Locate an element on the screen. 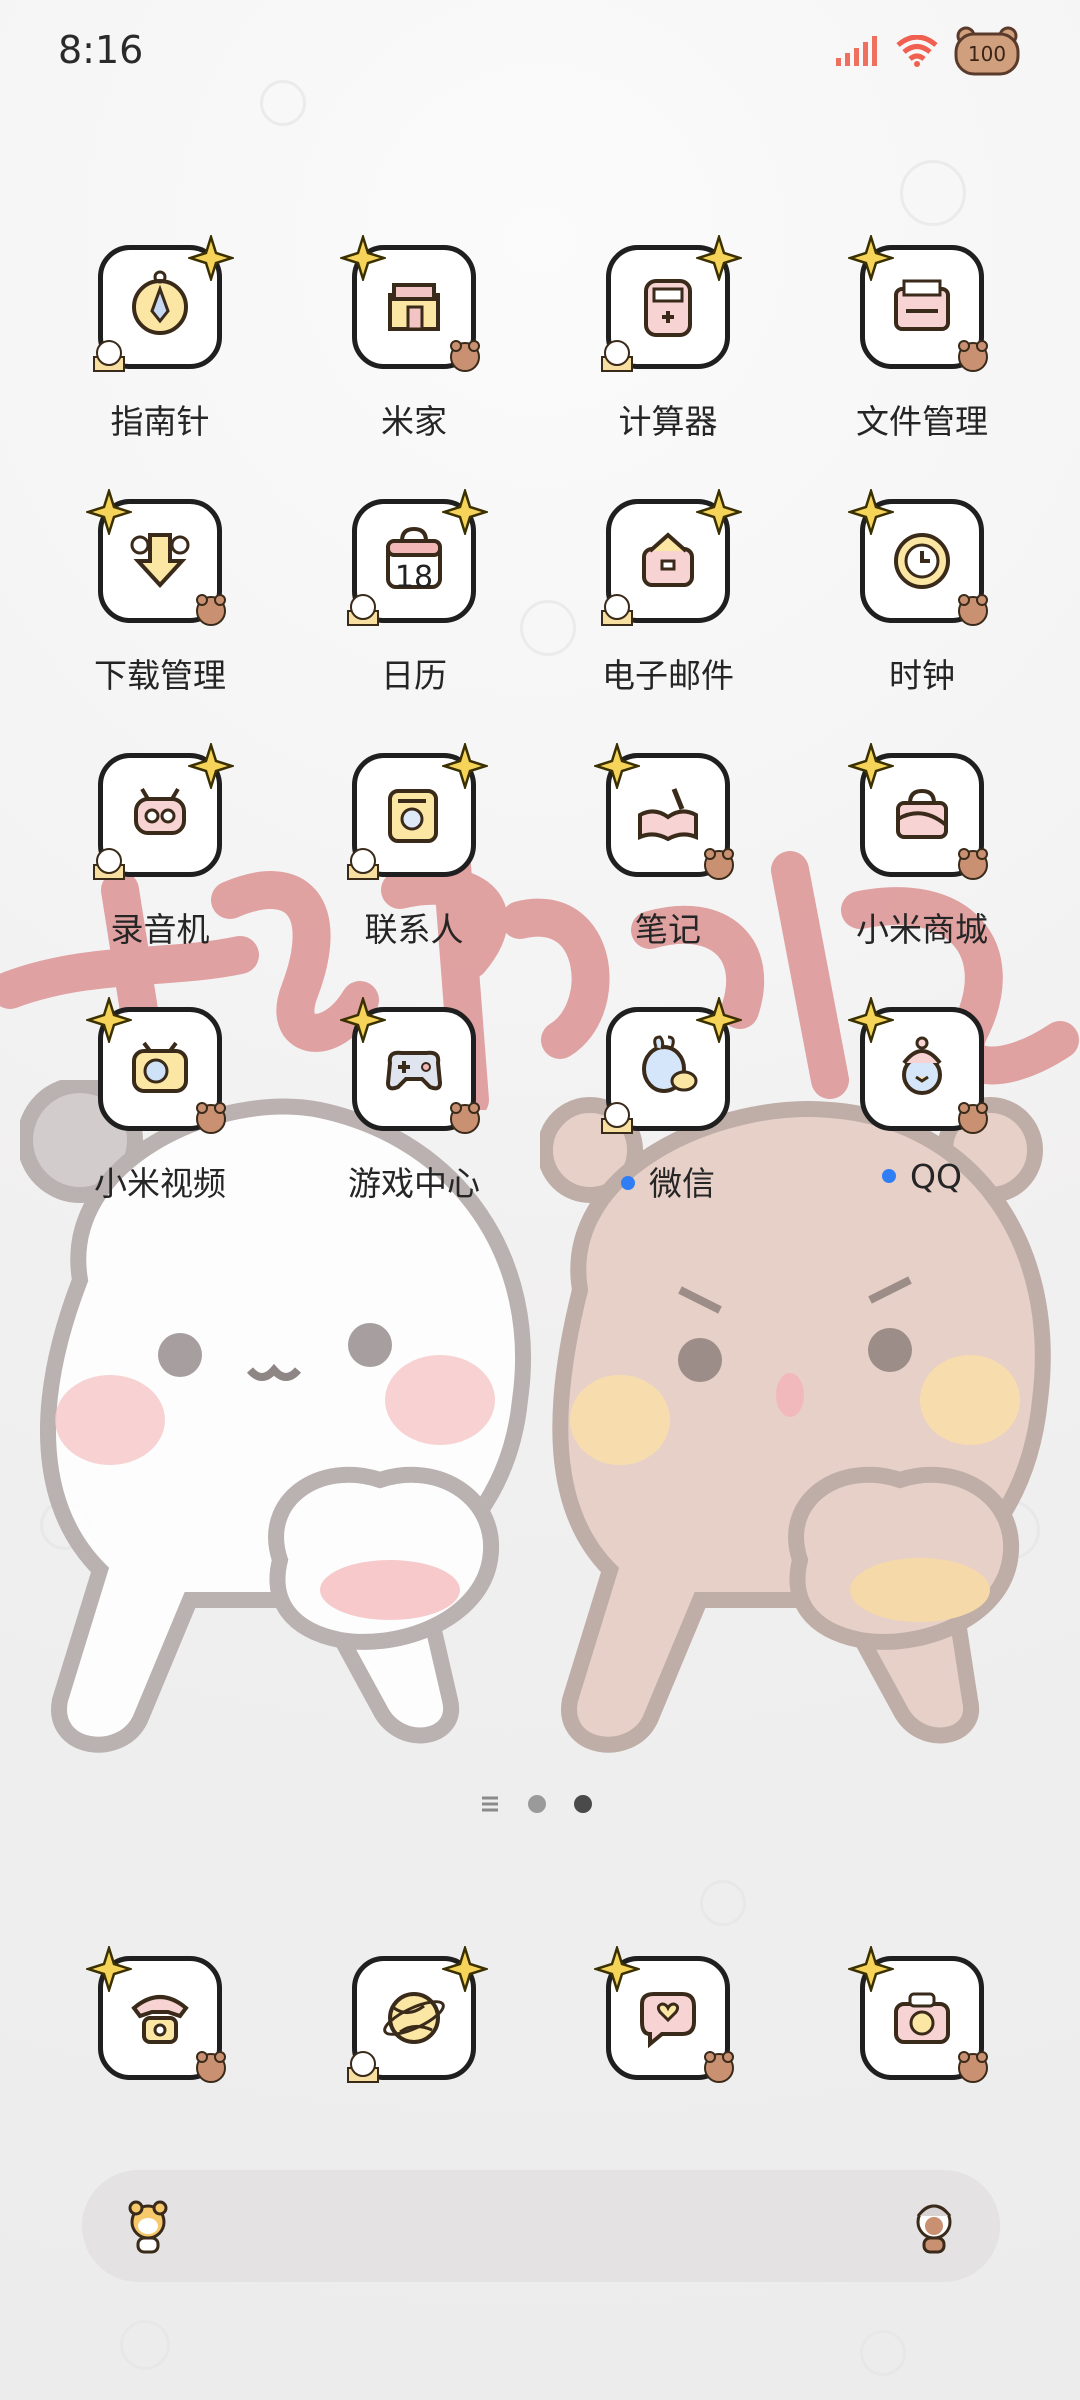 The image size is (1080, 2400). battery-bear-icon: 100 is located at coordinates (987, 51).